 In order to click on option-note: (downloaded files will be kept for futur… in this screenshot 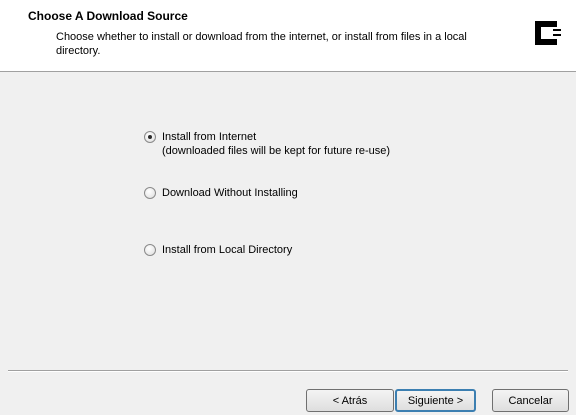, I will do `click(276, 151)`.